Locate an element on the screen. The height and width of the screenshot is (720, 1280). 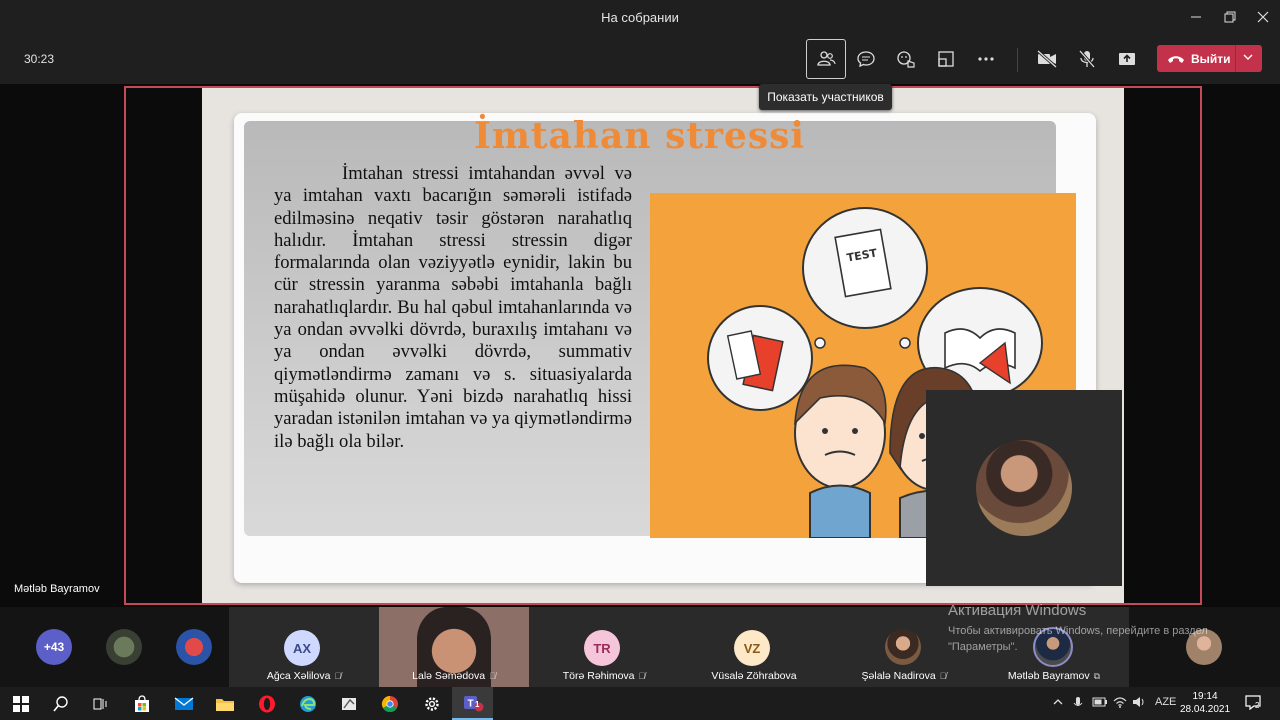
system-clock: 19:14 28.04.2021 is located at coordinates (1205, 703).